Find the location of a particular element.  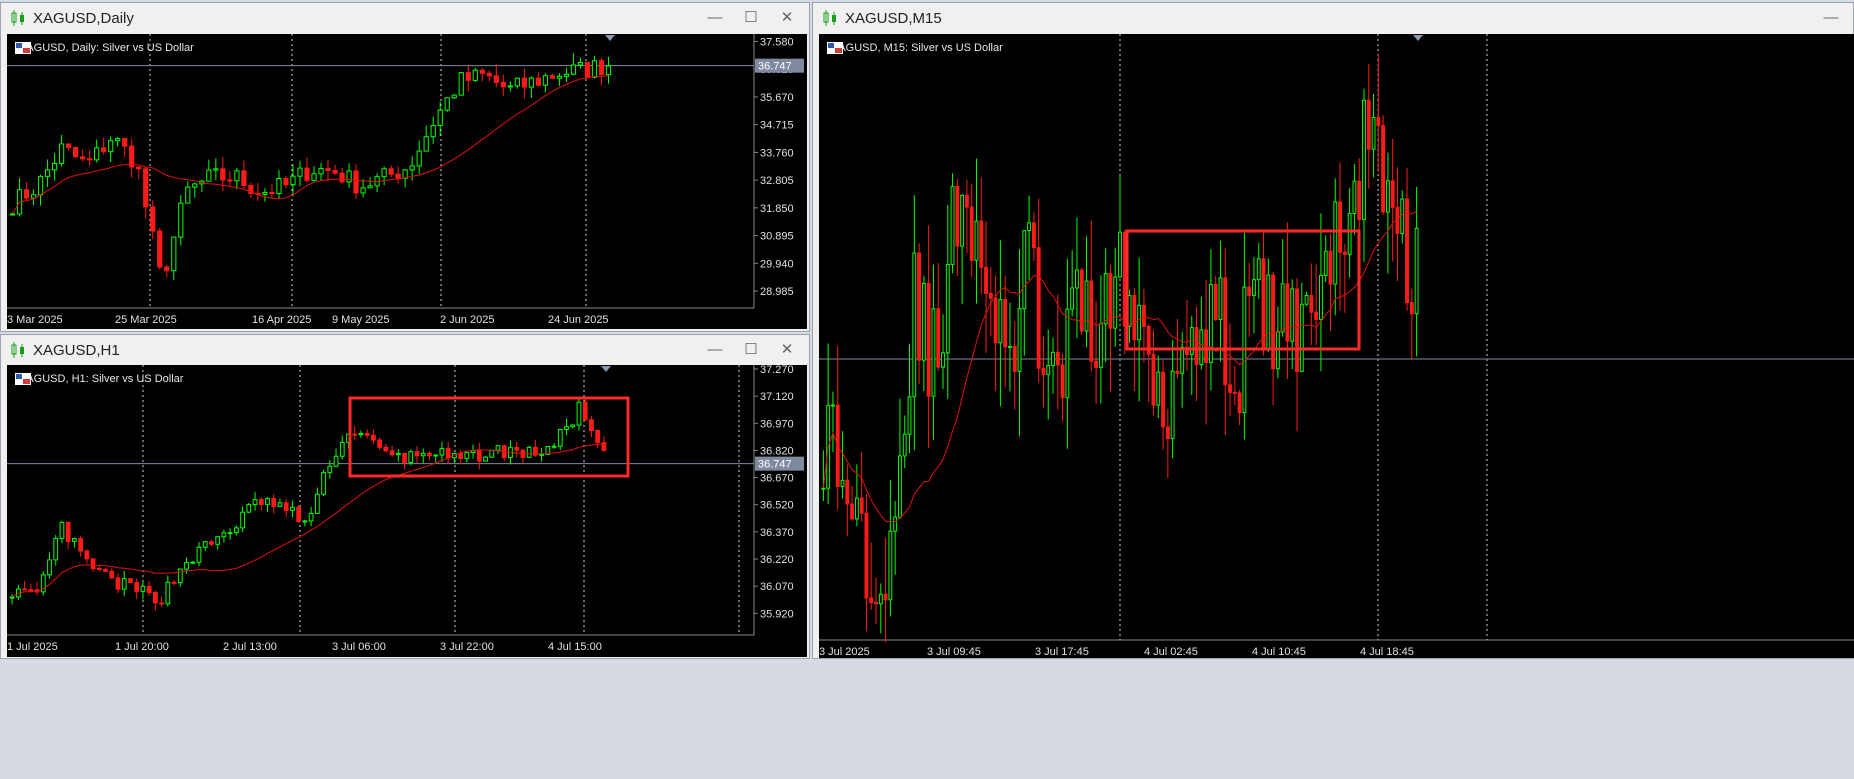

window-titlebar: XAGUSD,H1 is located at coordinates (405, 350).